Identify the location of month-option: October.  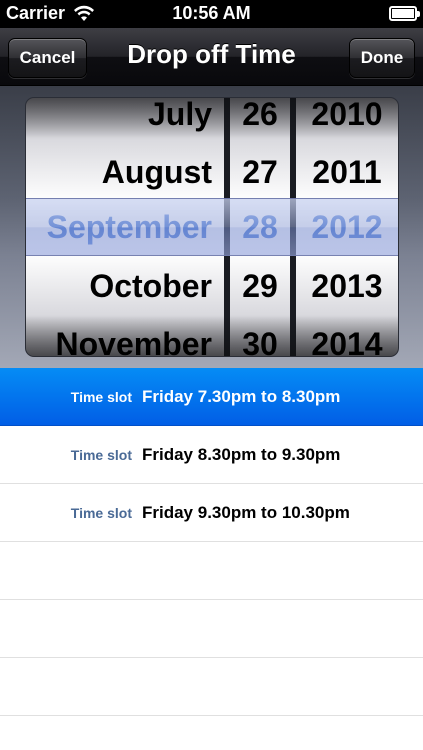
(125, 286).